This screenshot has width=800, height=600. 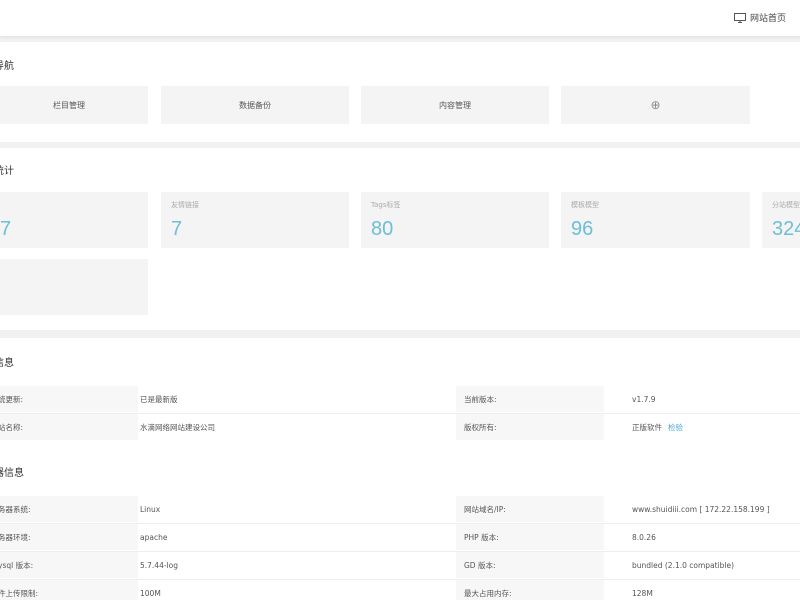 I want to click on stat-card-substation-models: 分站模型 324, so click(x=781, y=220).